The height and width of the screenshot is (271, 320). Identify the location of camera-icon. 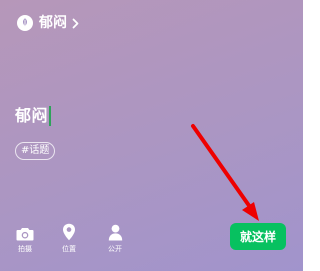
(25, 232).